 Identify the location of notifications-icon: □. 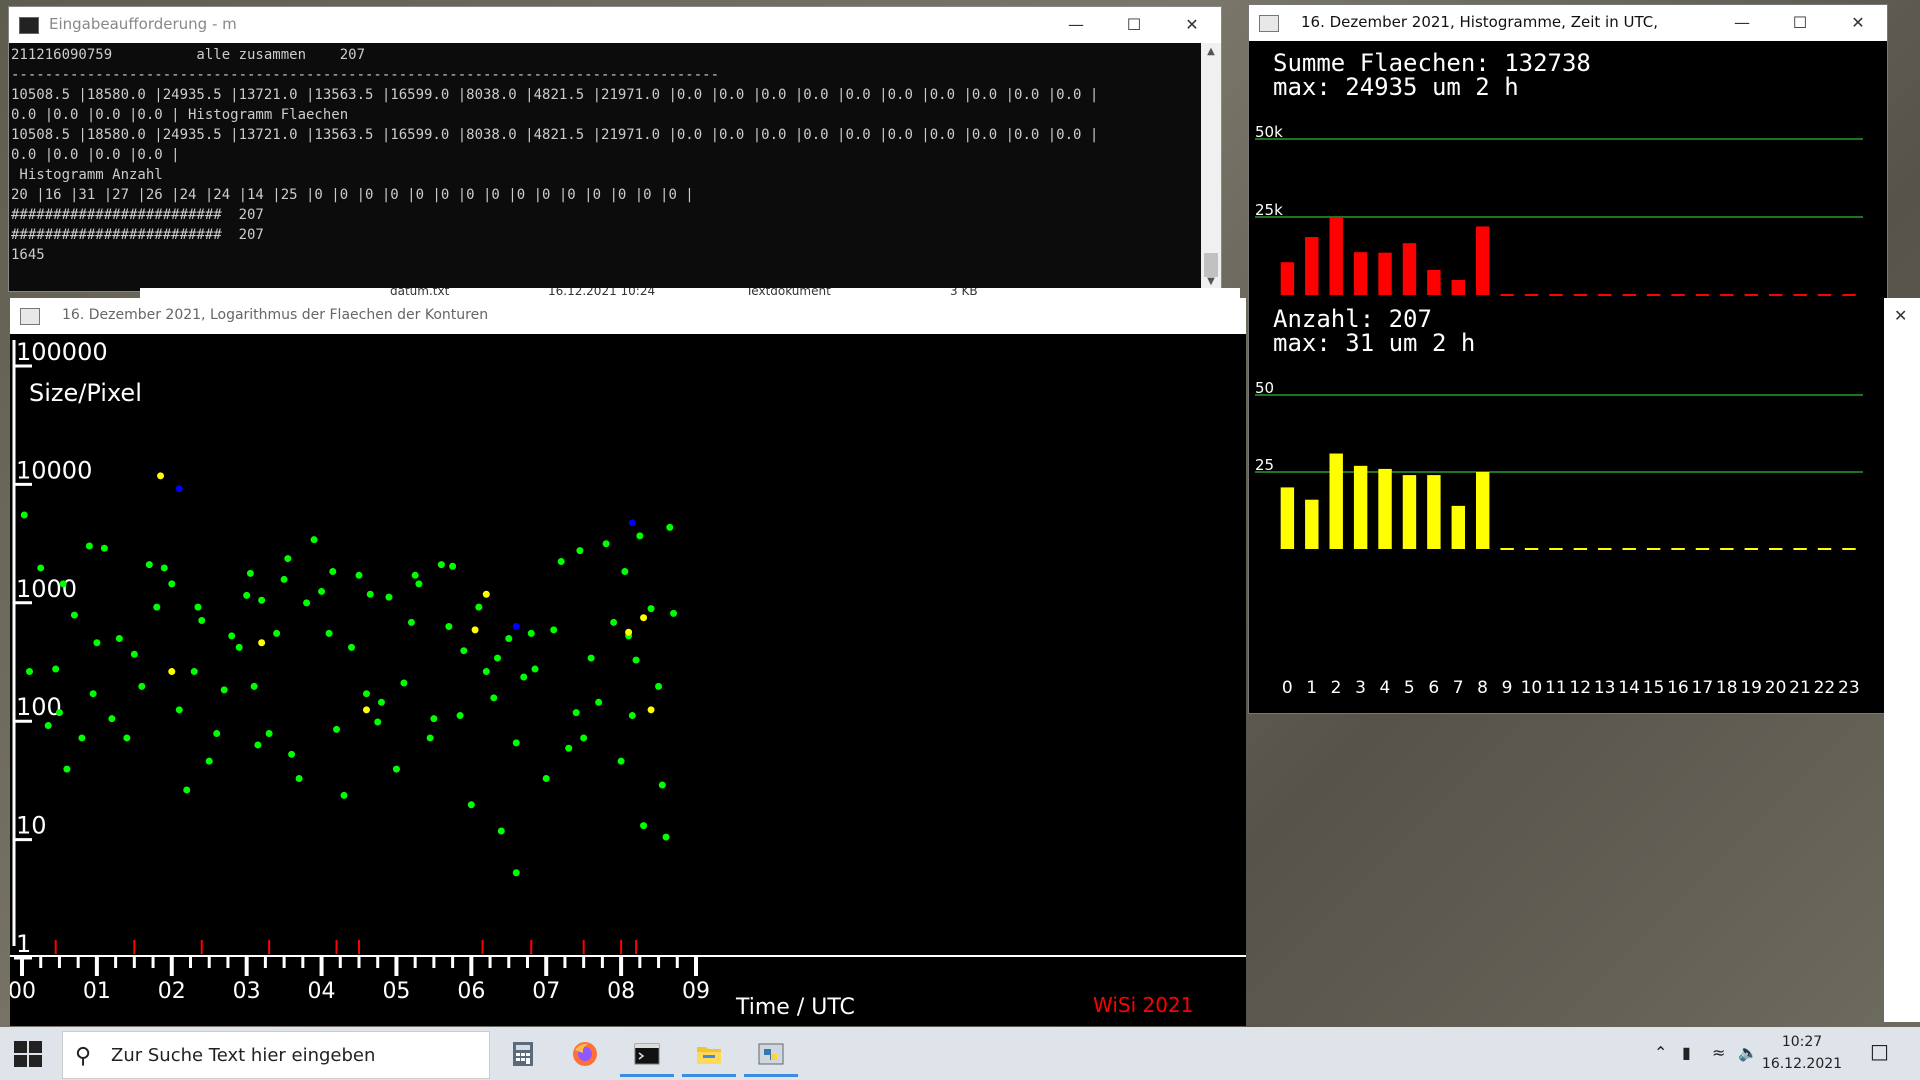
(1879, 1051).